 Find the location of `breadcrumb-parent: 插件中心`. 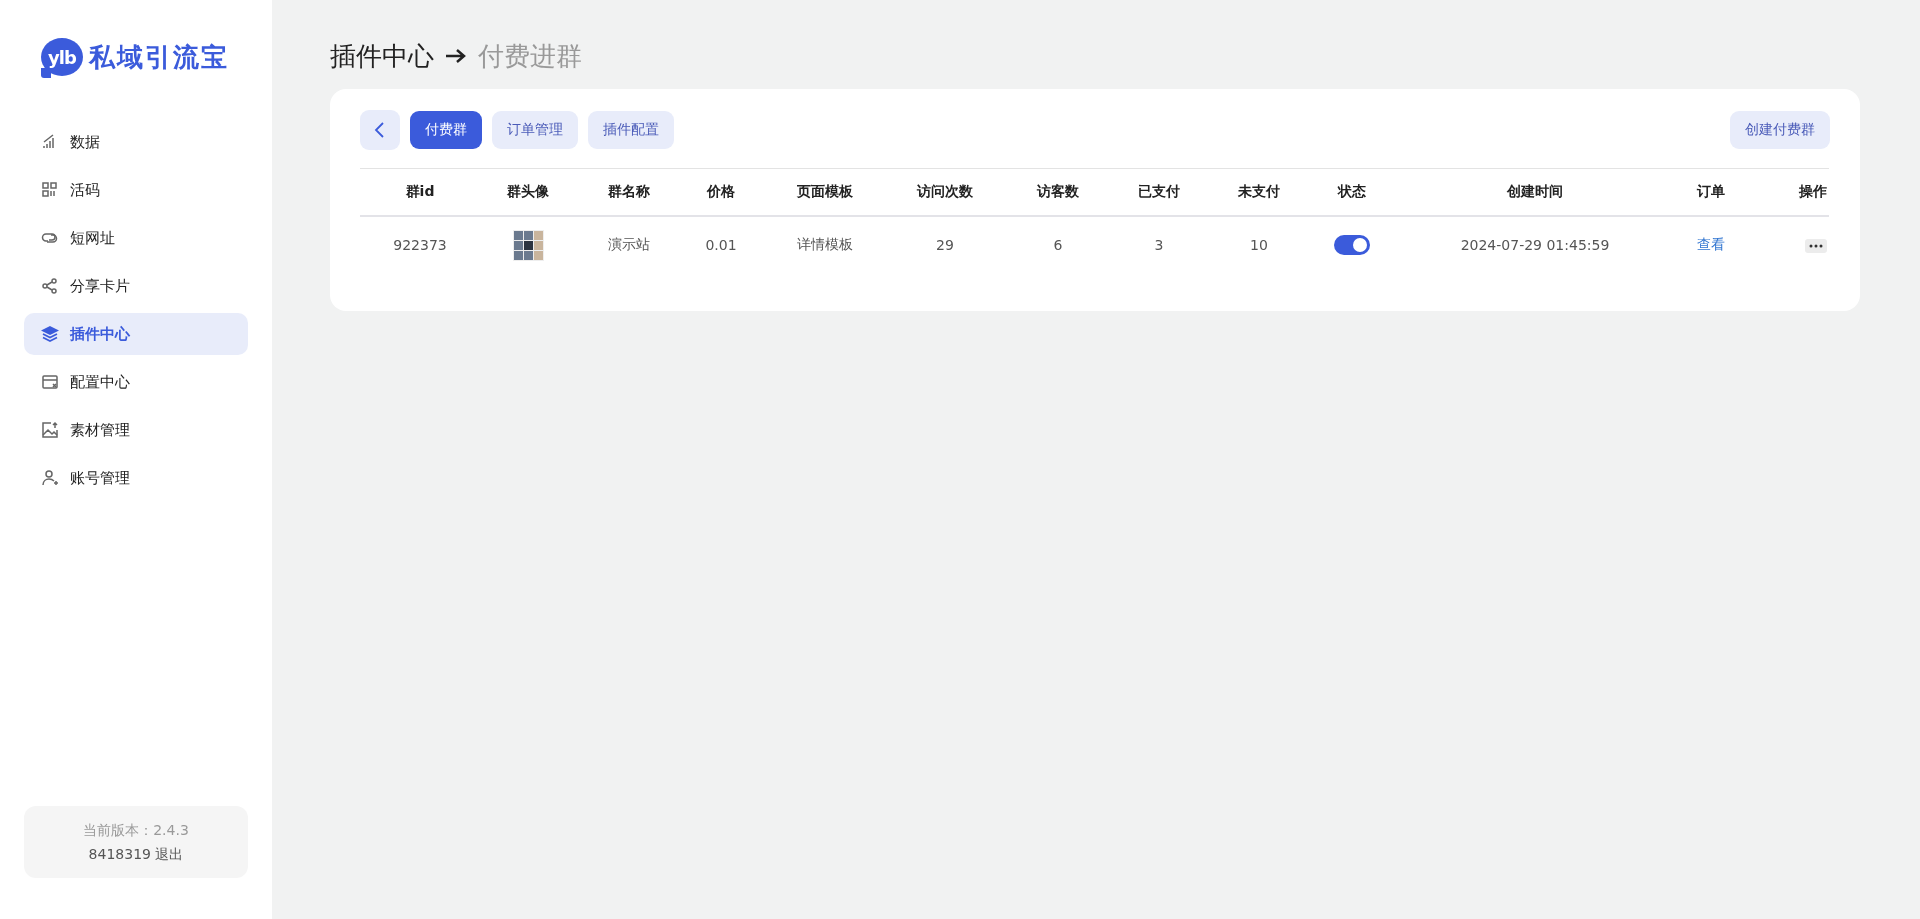

breadcrumb-parent: 插件中心 is located at coordinates (382, 56).